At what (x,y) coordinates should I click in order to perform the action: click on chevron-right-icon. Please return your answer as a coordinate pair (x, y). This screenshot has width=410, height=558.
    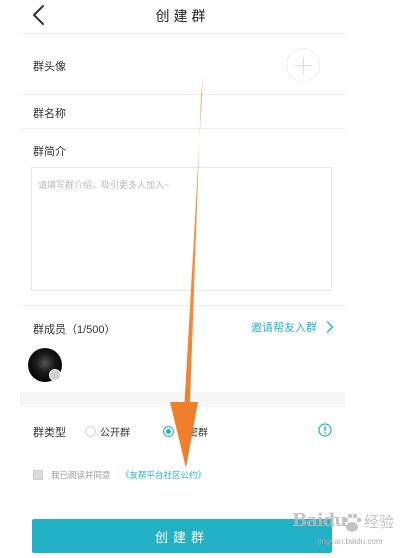
    Looking at the image, I should click on (330, 326).